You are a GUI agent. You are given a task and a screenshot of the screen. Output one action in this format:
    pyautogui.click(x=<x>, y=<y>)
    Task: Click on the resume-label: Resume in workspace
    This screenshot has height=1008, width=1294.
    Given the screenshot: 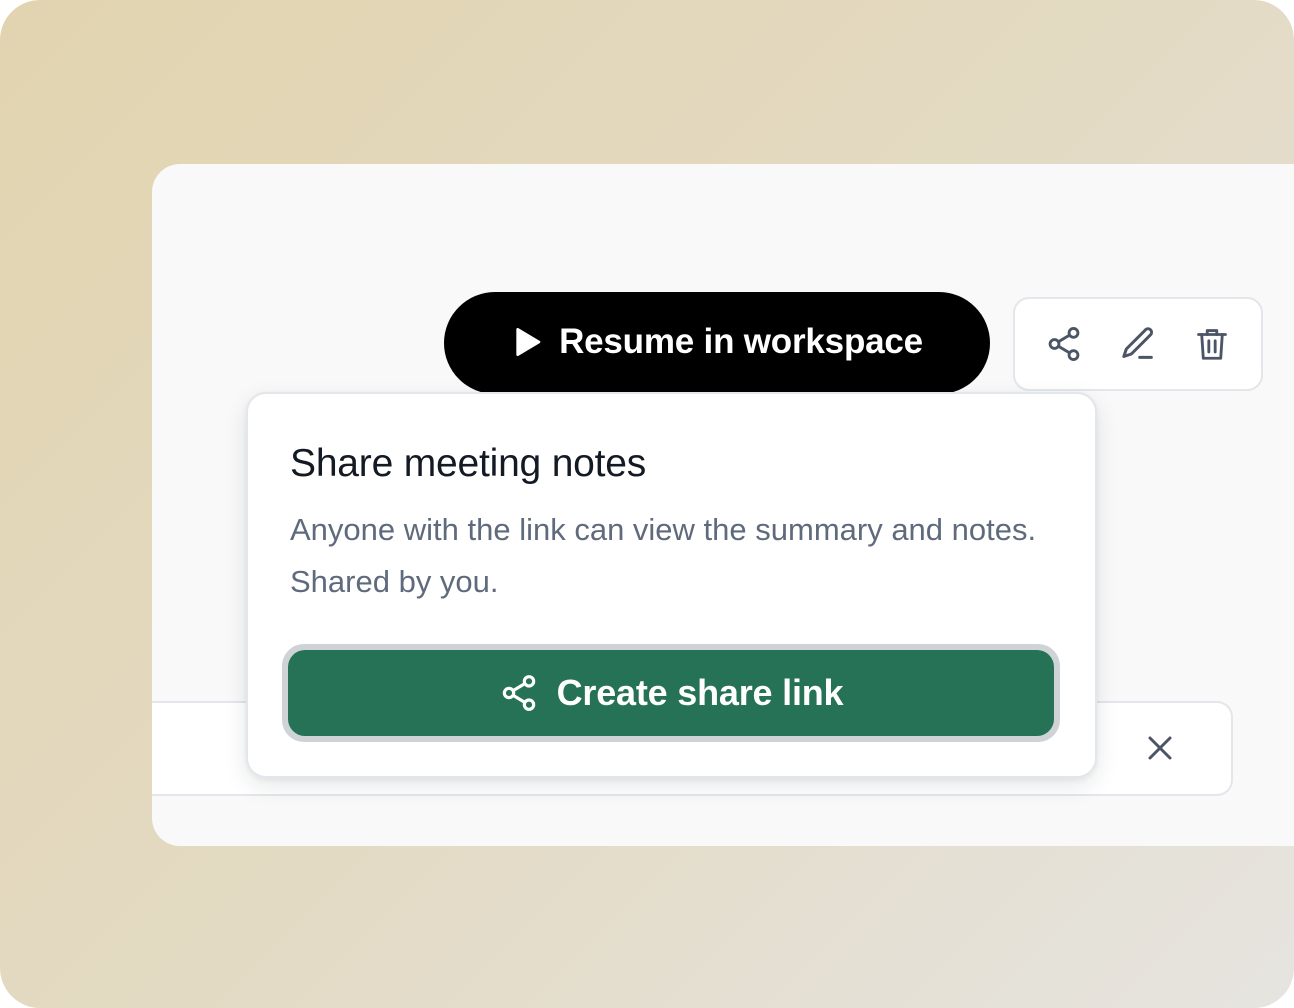 What is the action you would take?
    pyautogui.click(x=741, y=341)
    